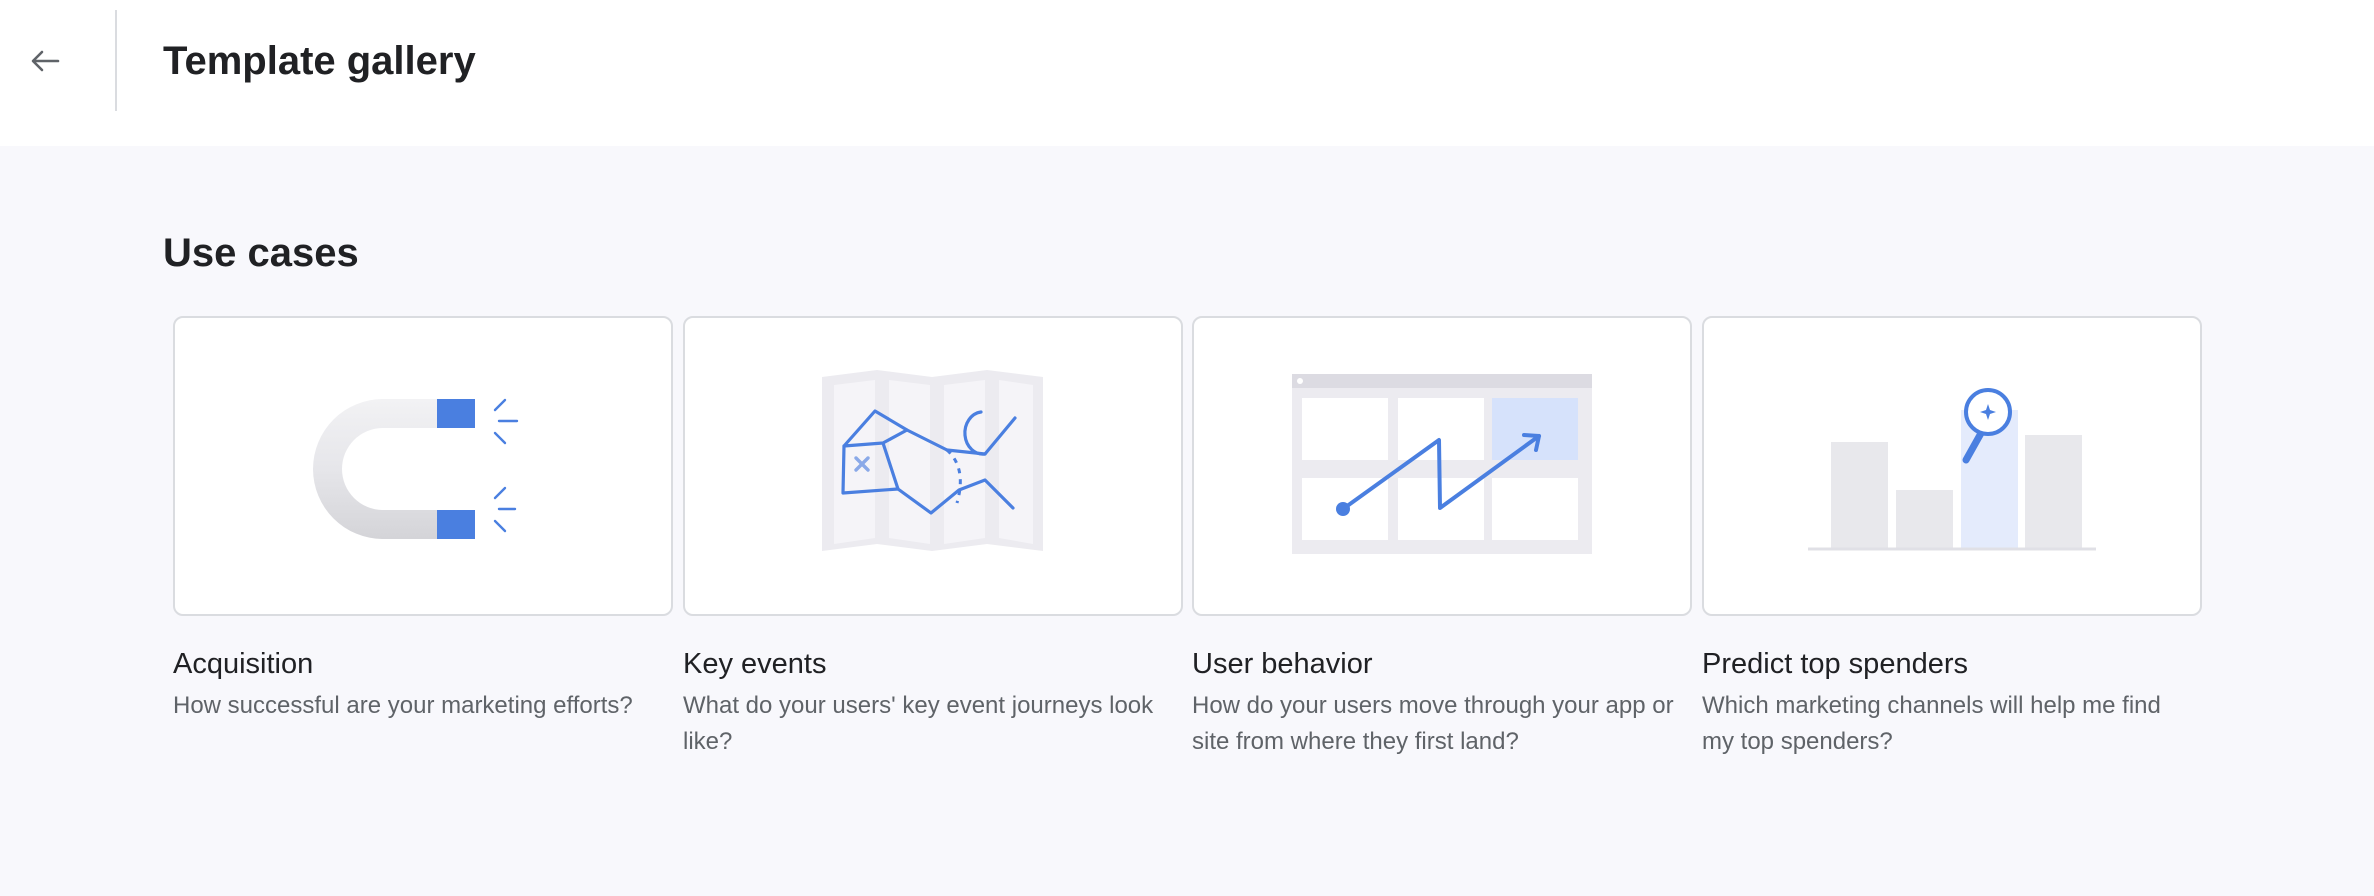 Image resolution: width=2374 pixels, height=896 pixels. What do you see at coordinates (755, 664) in the screenshot?
I see `card-title: Key events` at bounding box center [755, 664].